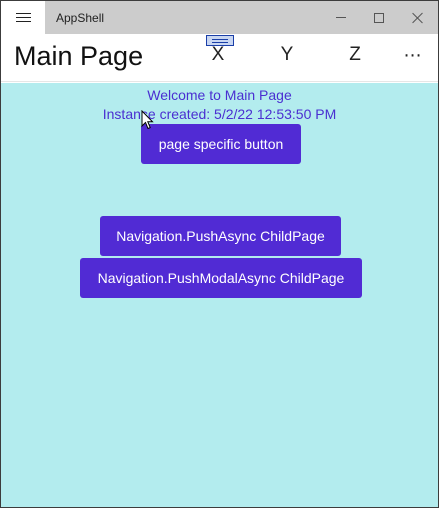  Describe the element at coordinates (80, 18) in the screenshot. I see `app-title: AppShell` at that location.